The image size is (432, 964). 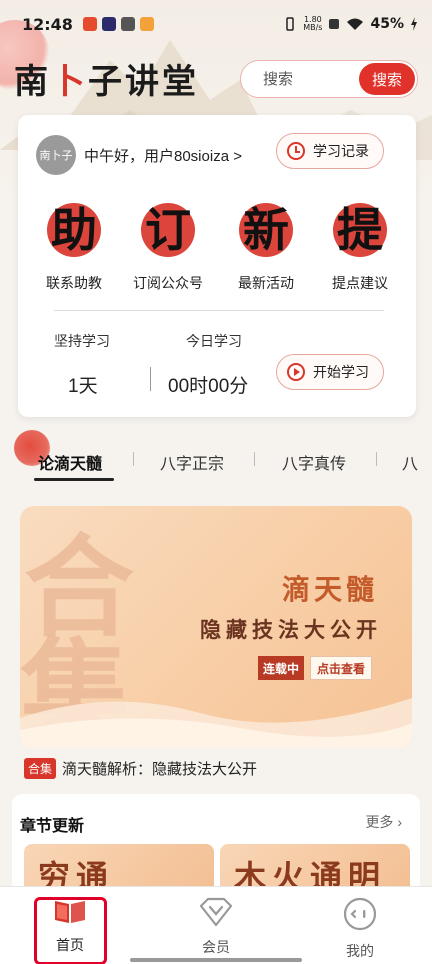 What do you see at coordinates (47, 24) in the screenshot?
I see `status-time: 12:48` at bounding box center [47, 24].